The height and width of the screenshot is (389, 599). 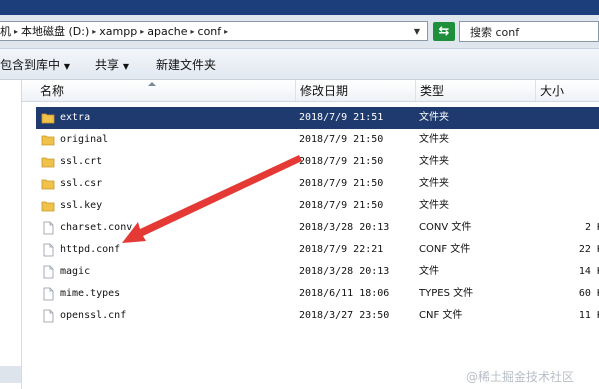 I want to click on annotation-arrow, so click(x=212, y=199).